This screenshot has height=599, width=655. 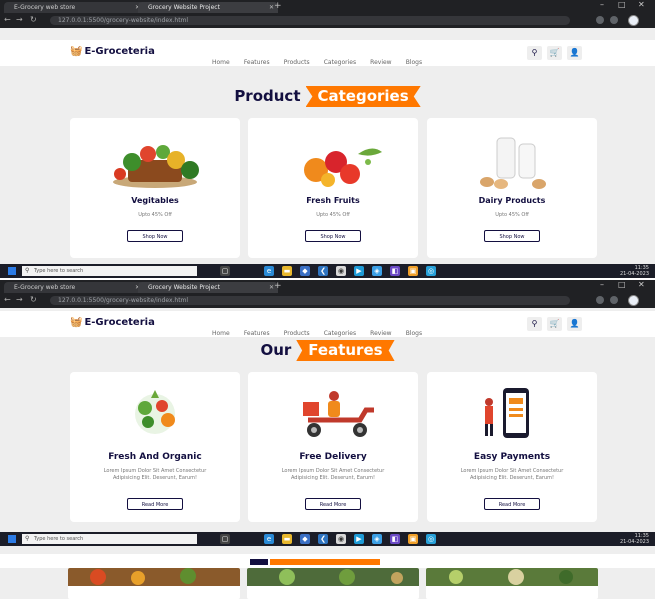 I want to click on screenshot-partial, so click(x=327, y=577).